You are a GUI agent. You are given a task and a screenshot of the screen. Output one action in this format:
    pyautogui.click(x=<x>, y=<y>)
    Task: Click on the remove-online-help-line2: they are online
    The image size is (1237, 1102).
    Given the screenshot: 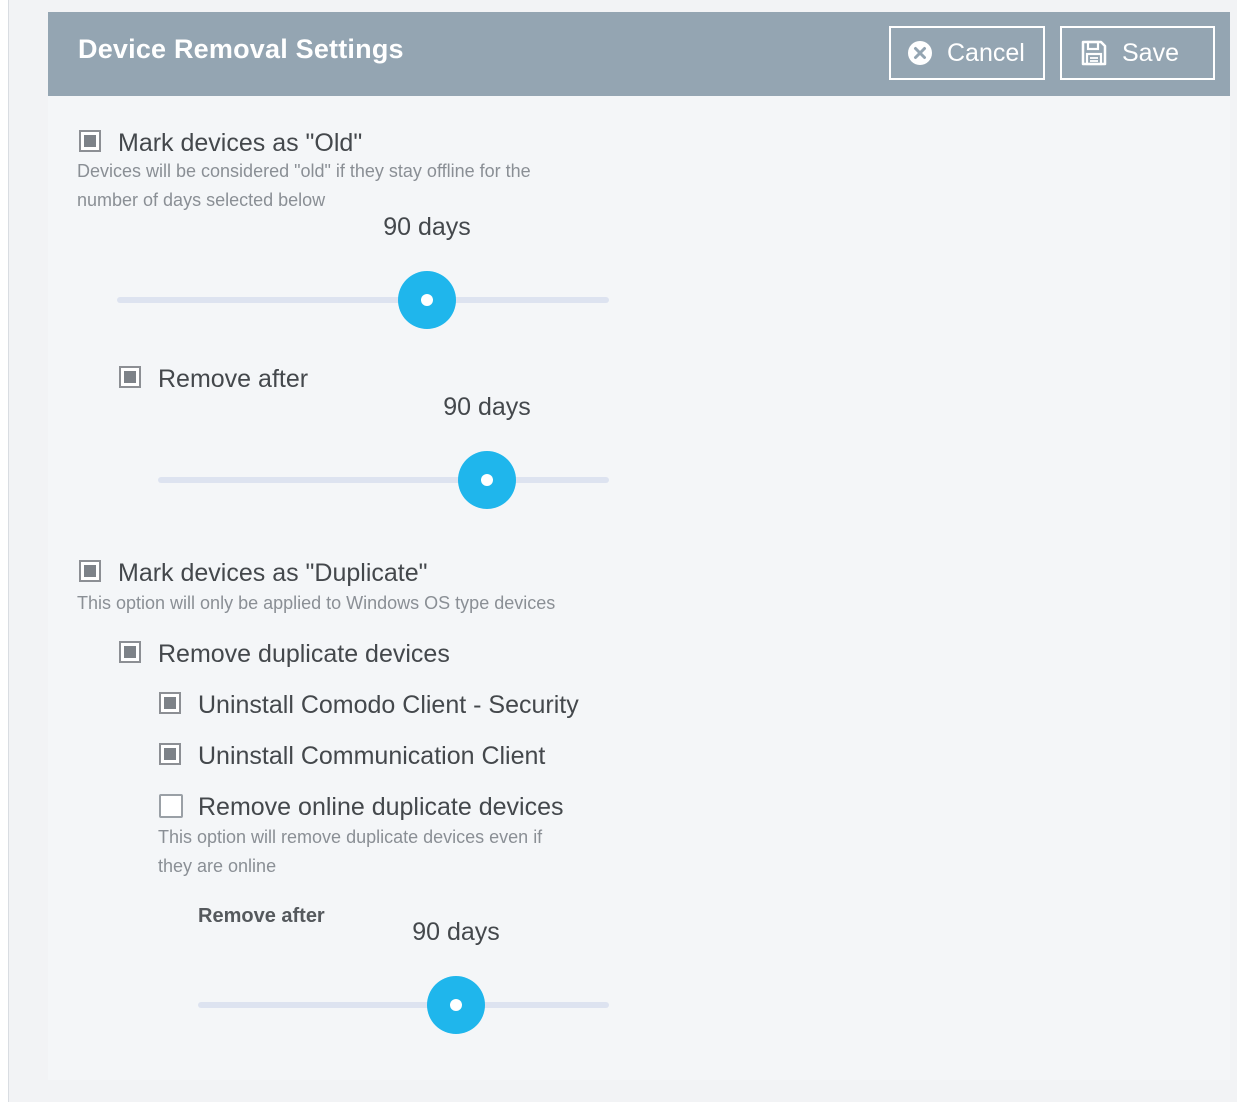 What is the action you would take?
    pyautogui.click(x=217, y=866)
    